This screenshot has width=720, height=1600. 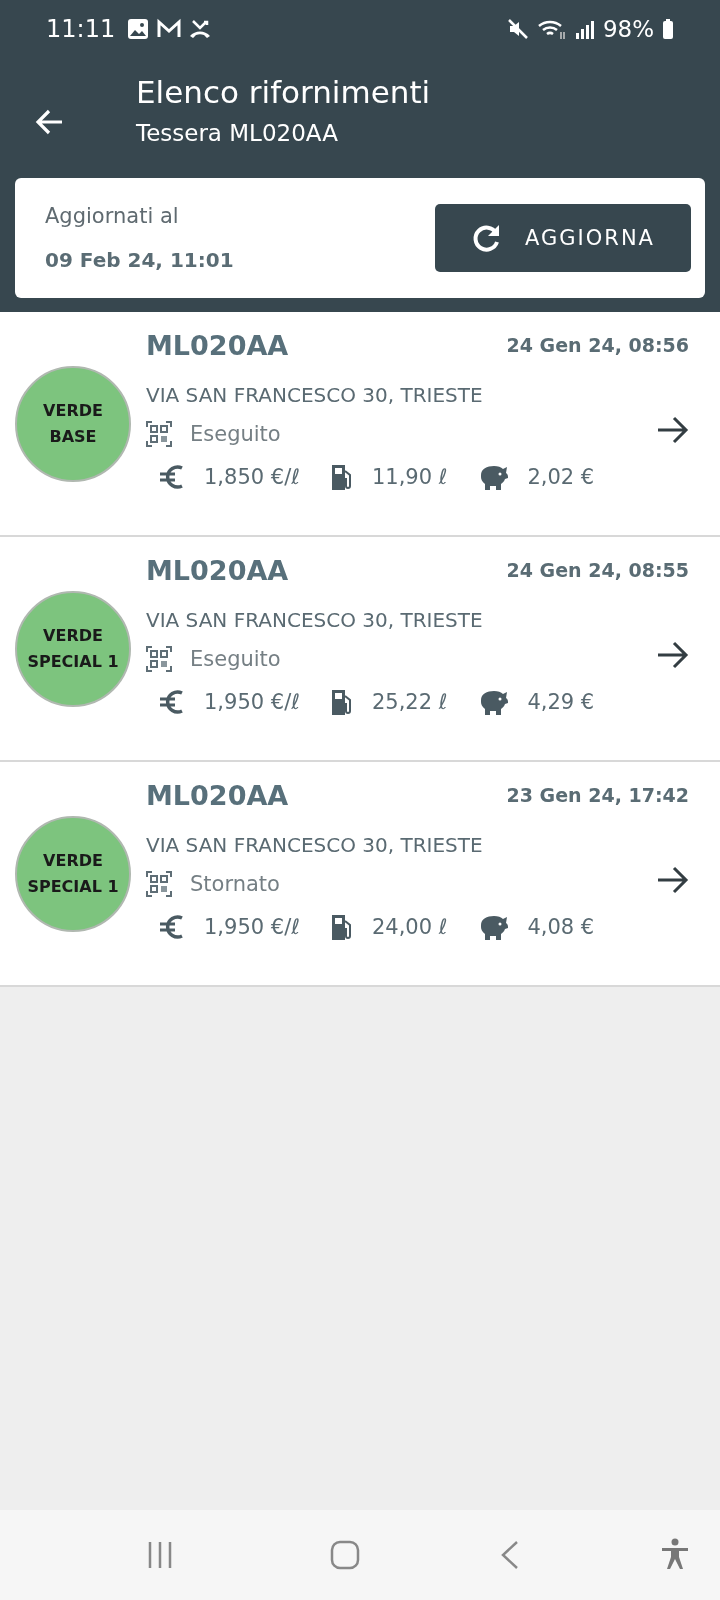 I want to click on wifi-icon, so click(x=551, y=29).